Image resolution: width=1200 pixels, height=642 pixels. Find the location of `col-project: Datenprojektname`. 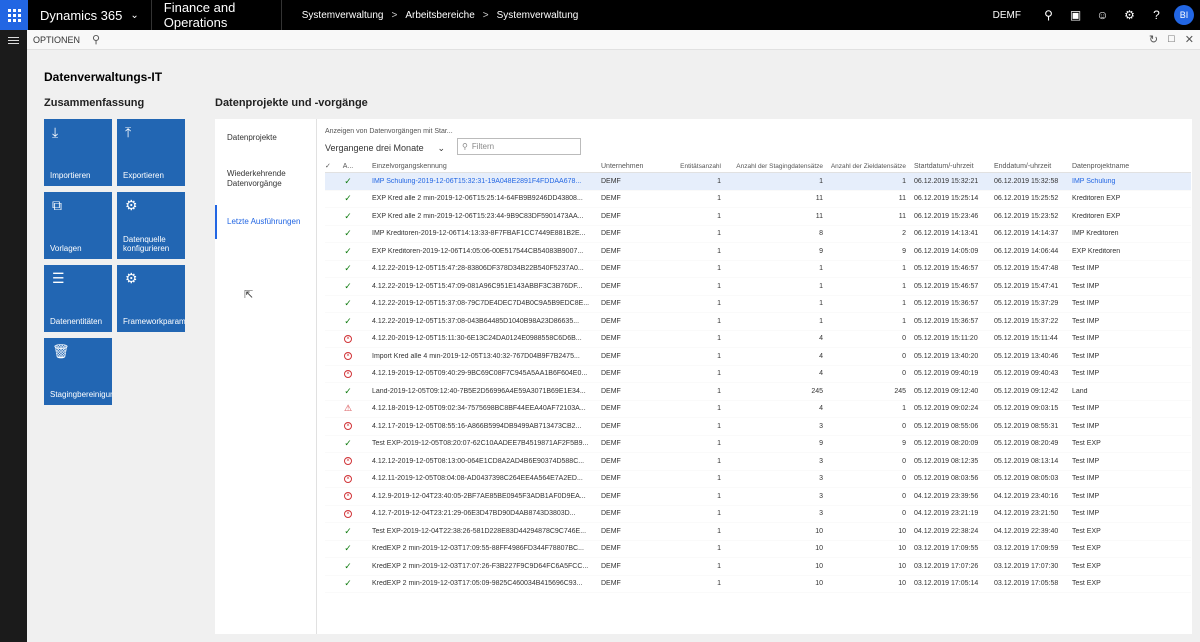

col-project: Datenprojektname is located at coordinates (1118, 166).